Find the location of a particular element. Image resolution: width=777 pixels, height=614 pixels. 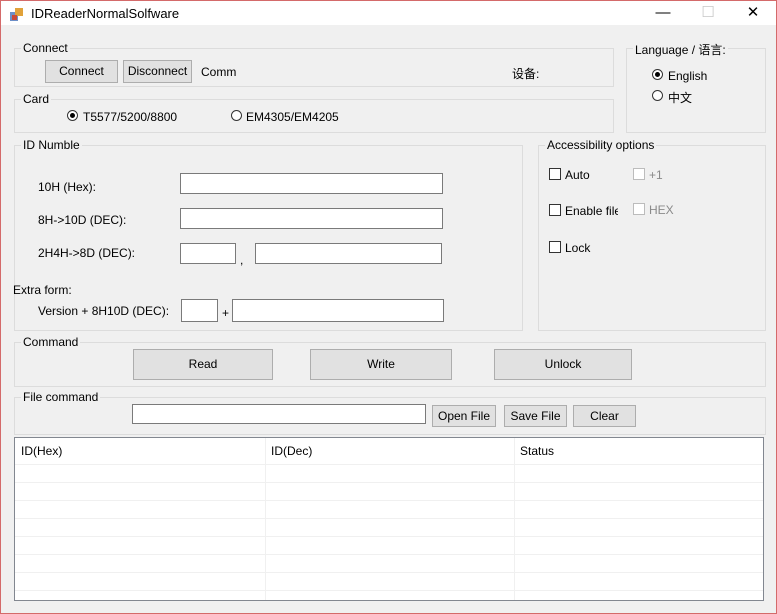

lock-label: Lock is located at coordinates (577, 248).